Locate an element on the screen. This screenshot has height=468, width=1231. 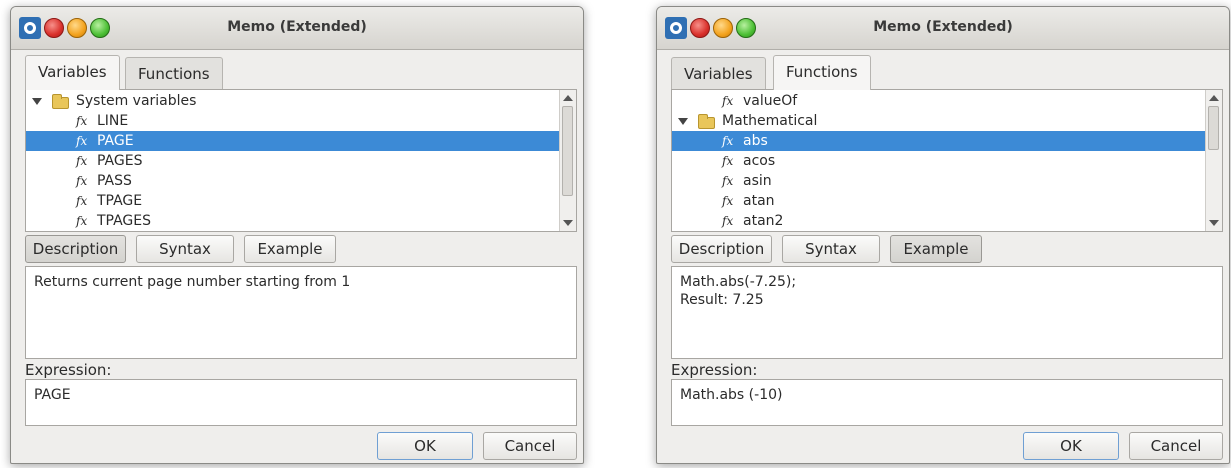
tree-folder-mathematical: Mathematical is located at coordinates (939, 121).